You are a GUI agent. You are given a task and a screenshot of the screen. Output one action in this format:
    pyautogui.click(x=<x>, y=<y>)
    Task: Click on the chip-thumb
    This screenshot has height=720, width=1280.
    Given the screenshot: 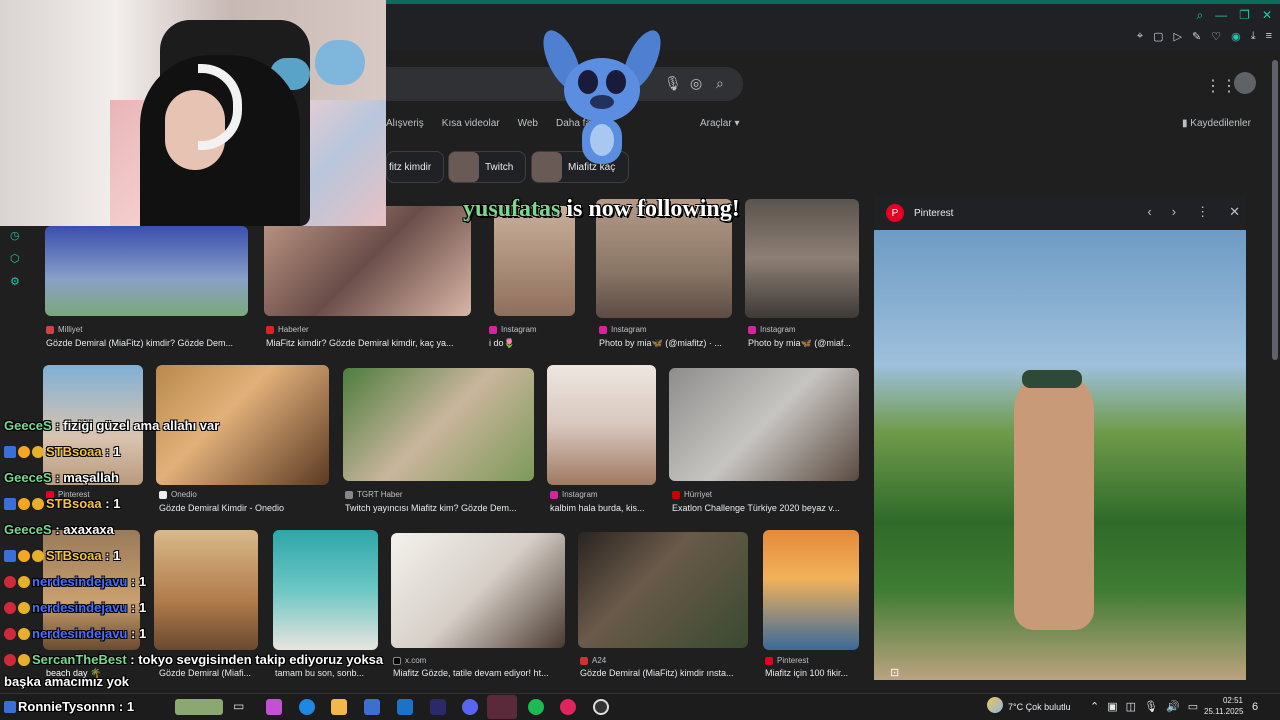 What is the action you would take?
    pyautogui.click(x=464, y=167)
    